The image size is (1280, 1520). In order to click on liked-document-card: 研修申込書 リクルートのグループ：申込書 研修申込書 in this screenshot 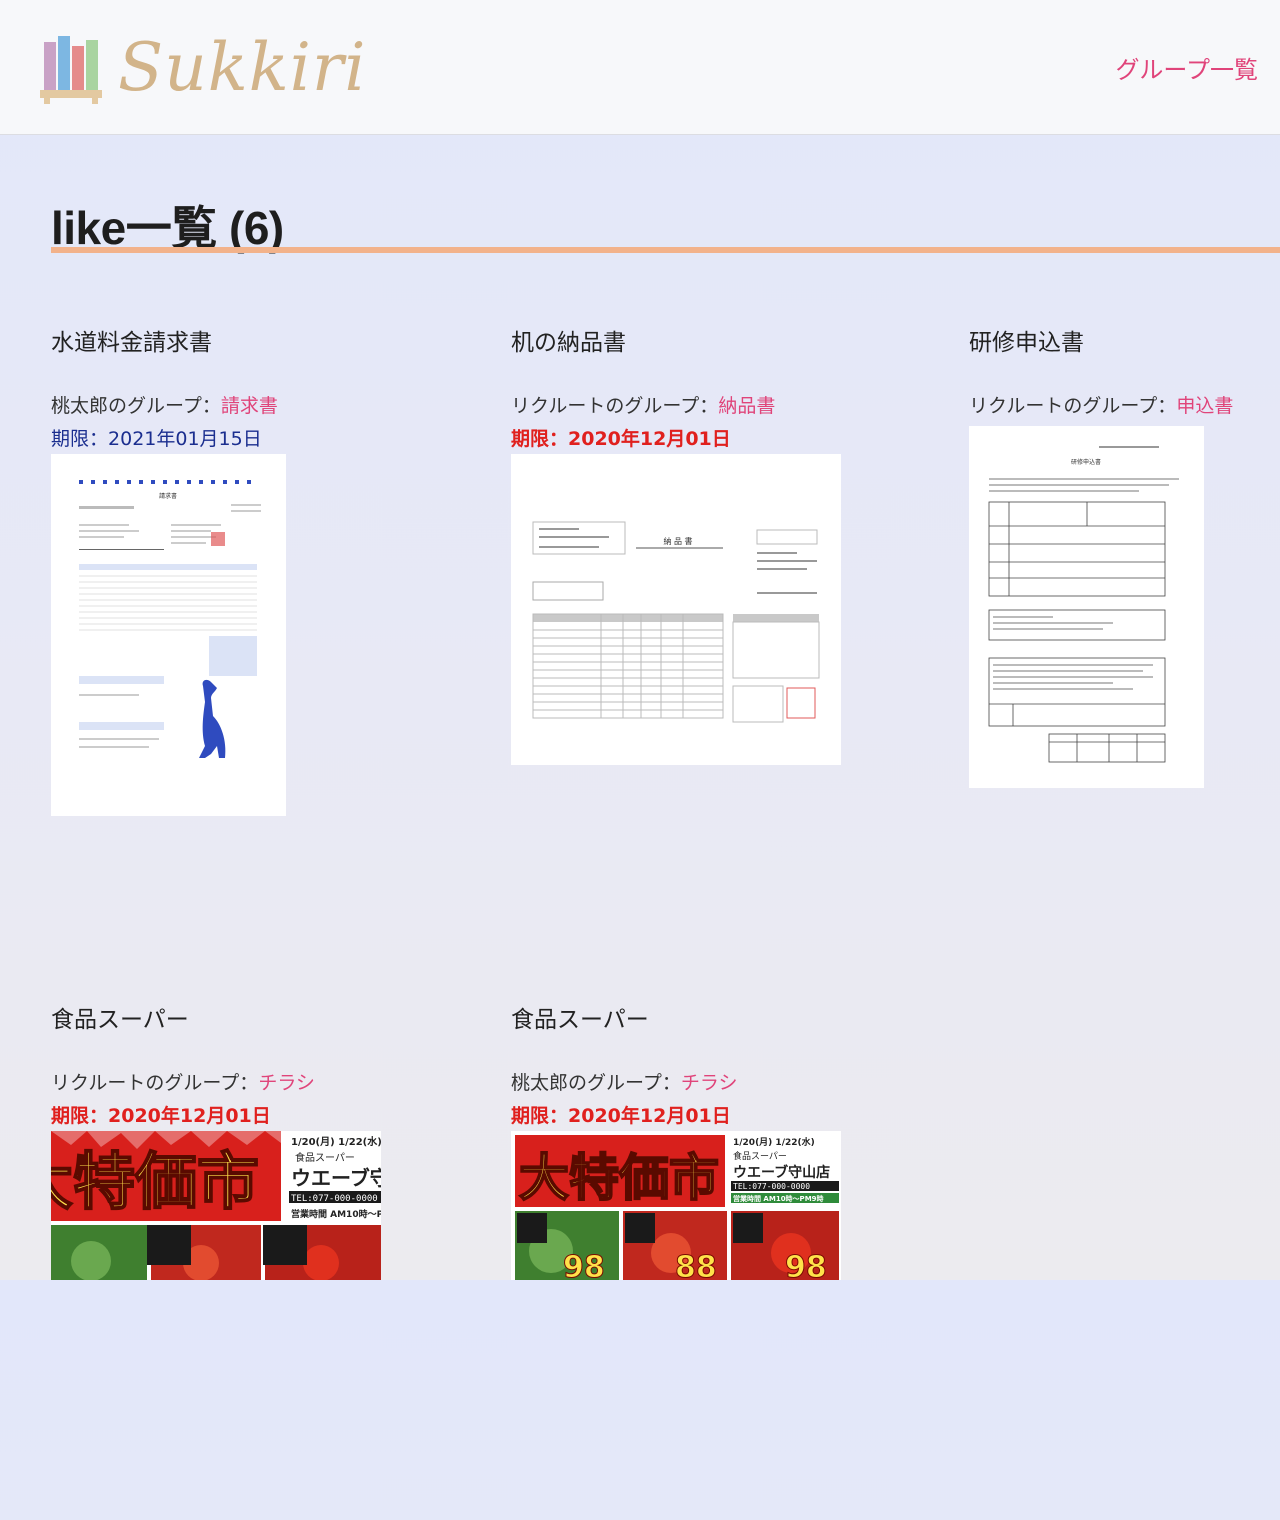, I will do `click(1124, 583)`.